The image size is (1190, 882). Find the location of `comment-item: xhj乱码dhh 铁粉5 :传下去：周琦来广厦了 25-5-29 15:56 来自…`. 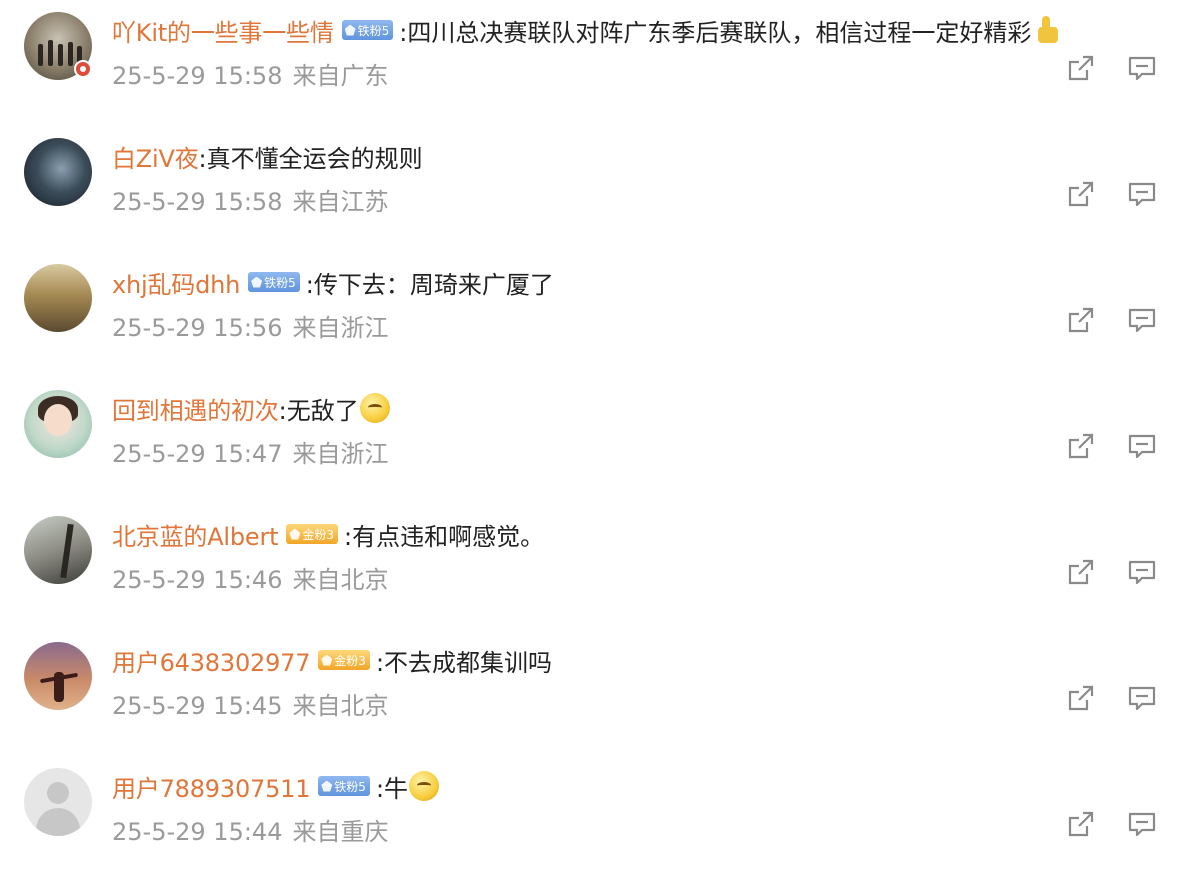

comment-item: xhj乱码dhh 铁粉5 :传下去：周琦来广厦了 25-5-29 15:56 来自… is located at coordinates (595, 315).